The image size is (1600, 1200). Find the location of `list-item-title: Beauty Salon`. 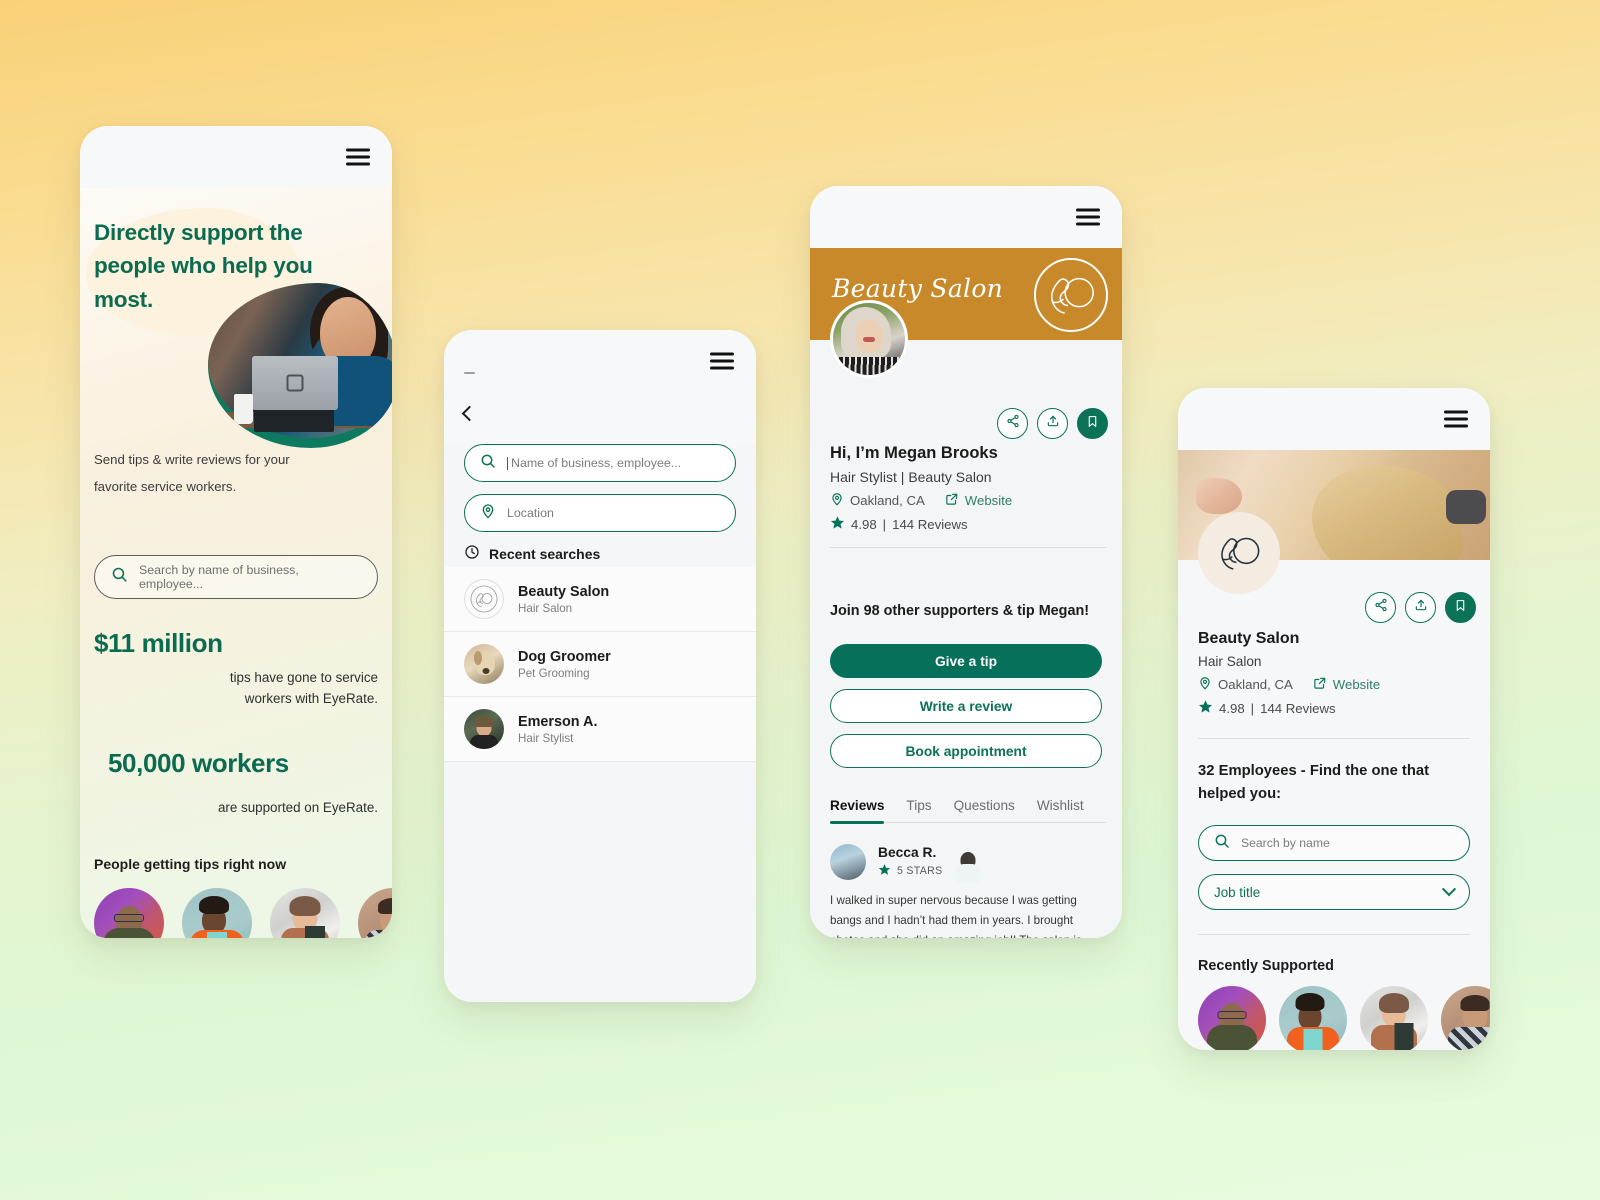

list-item-title: Beauty Salon is located at coordinates (564, 591).